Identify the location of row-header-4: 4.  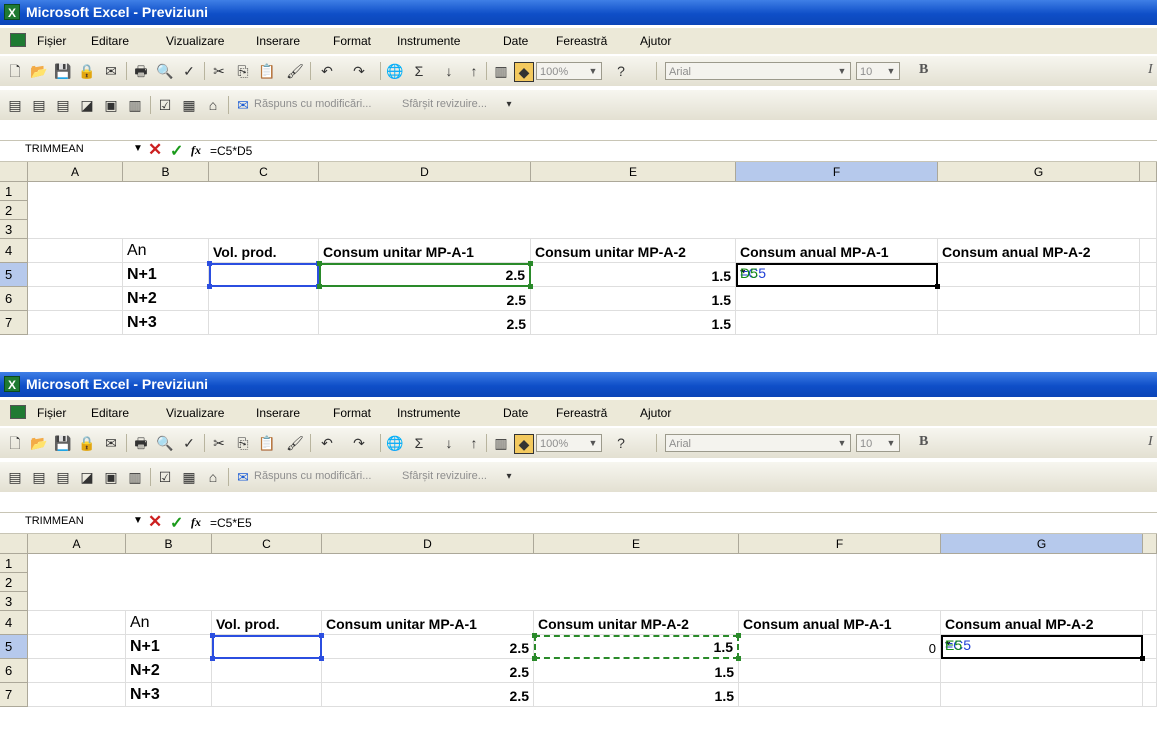
(14, 623).